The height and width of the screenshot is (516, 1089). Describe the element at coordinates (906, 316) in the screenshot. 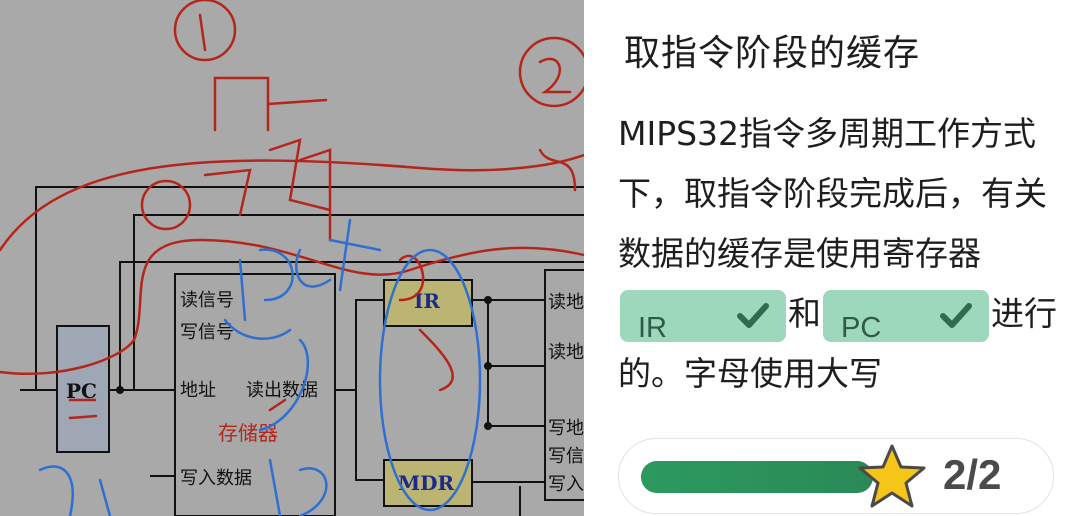

I see `answer-blank-2: PC` at that location.